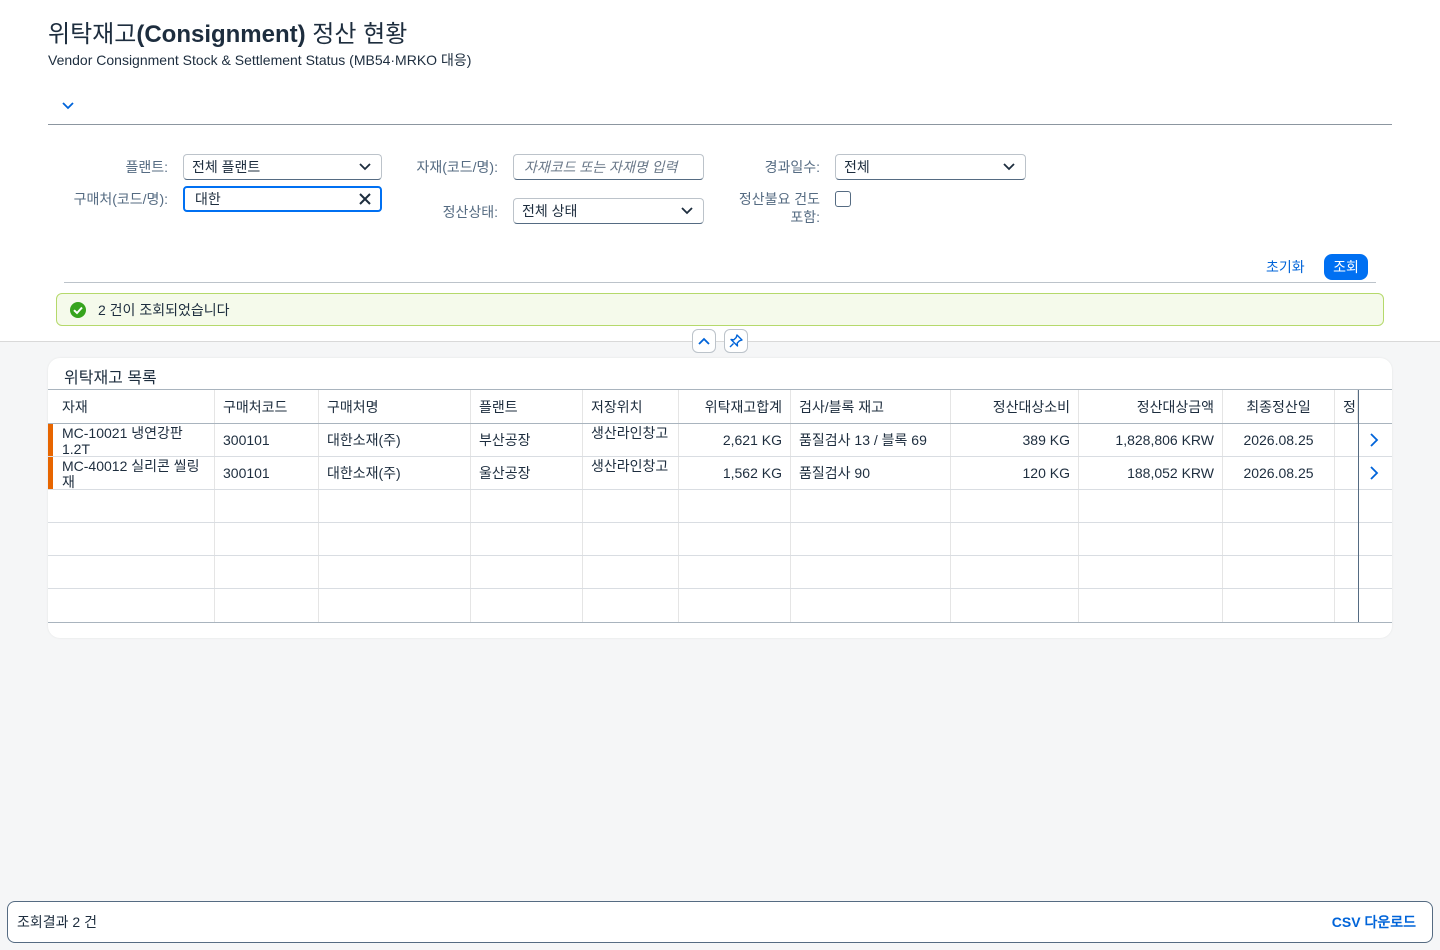  What do you see at coordinates (930, 167) in the screenshot?
I see `elapsed-days-select: 전체` at bounding box center [930, 167].